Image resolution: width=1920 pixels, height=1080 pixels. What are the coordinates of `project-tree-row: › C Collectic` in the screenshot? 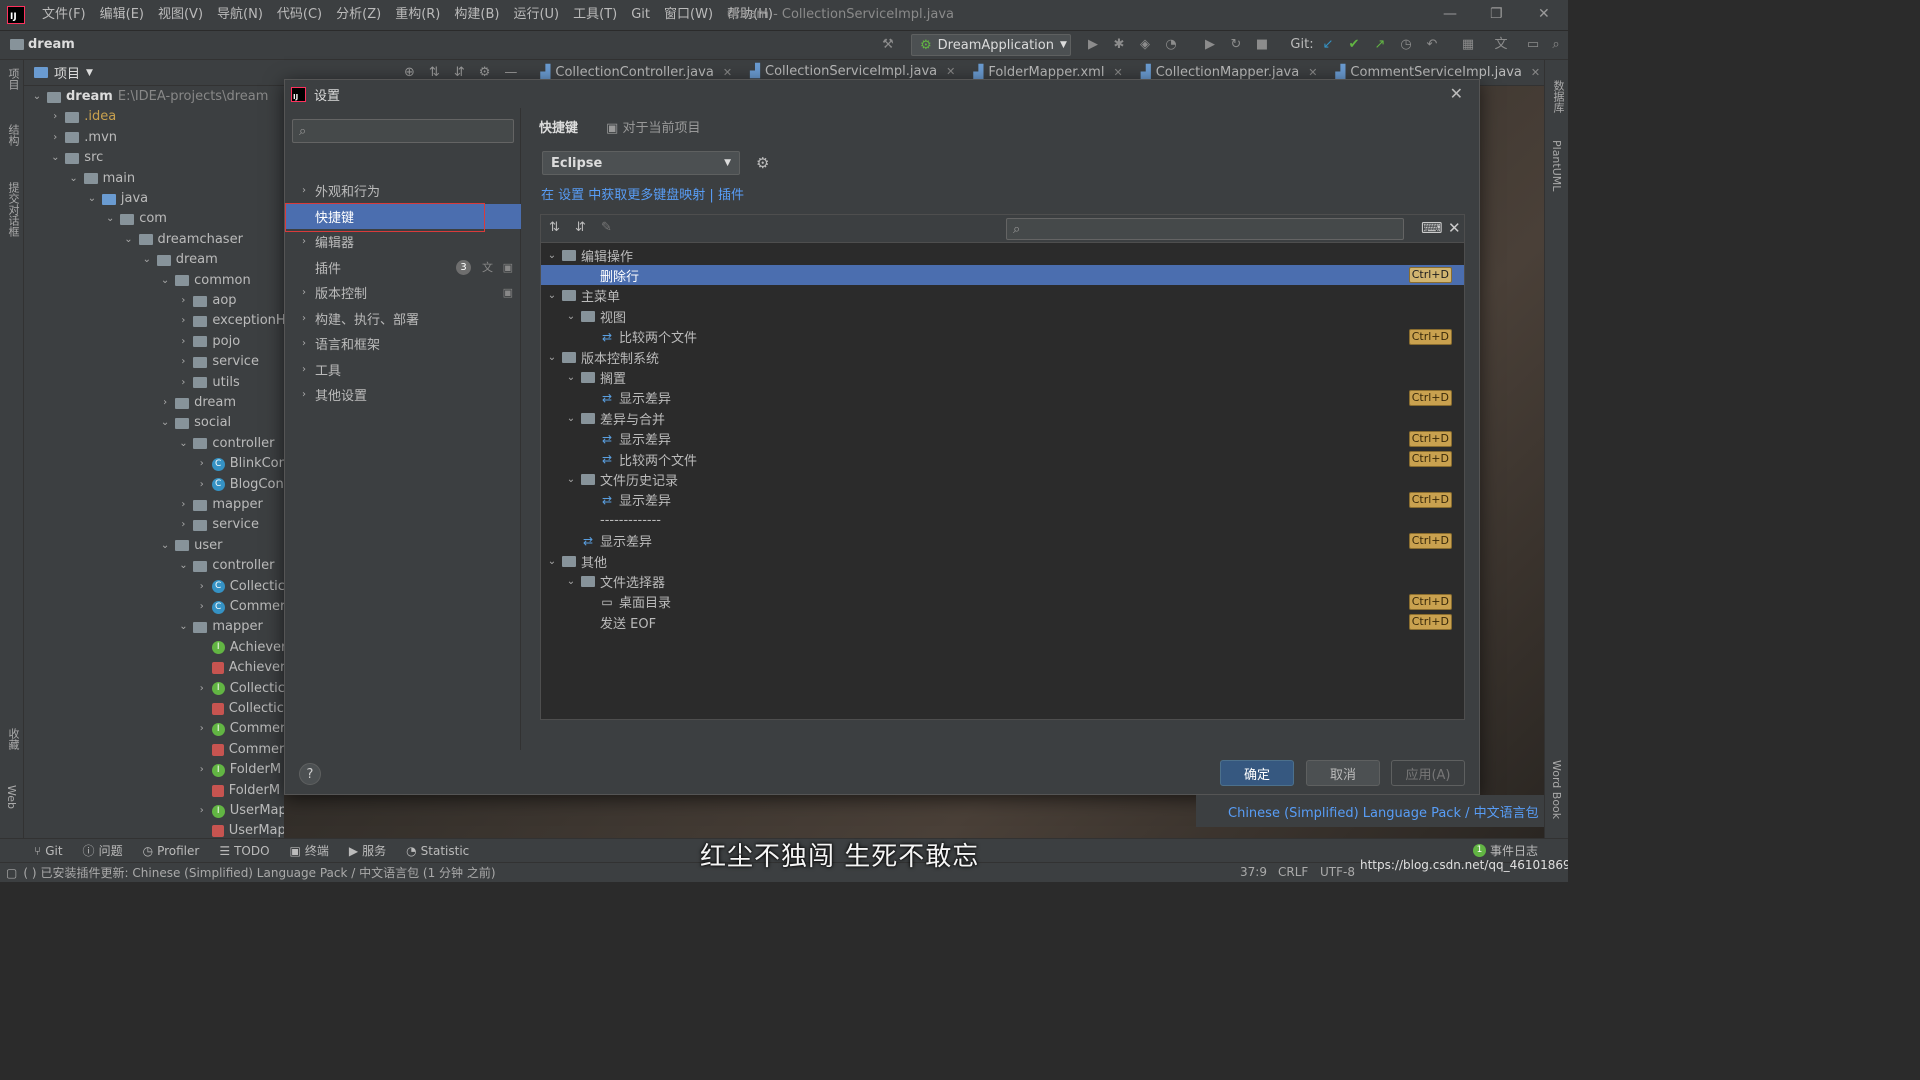 It's located at (241, 587).